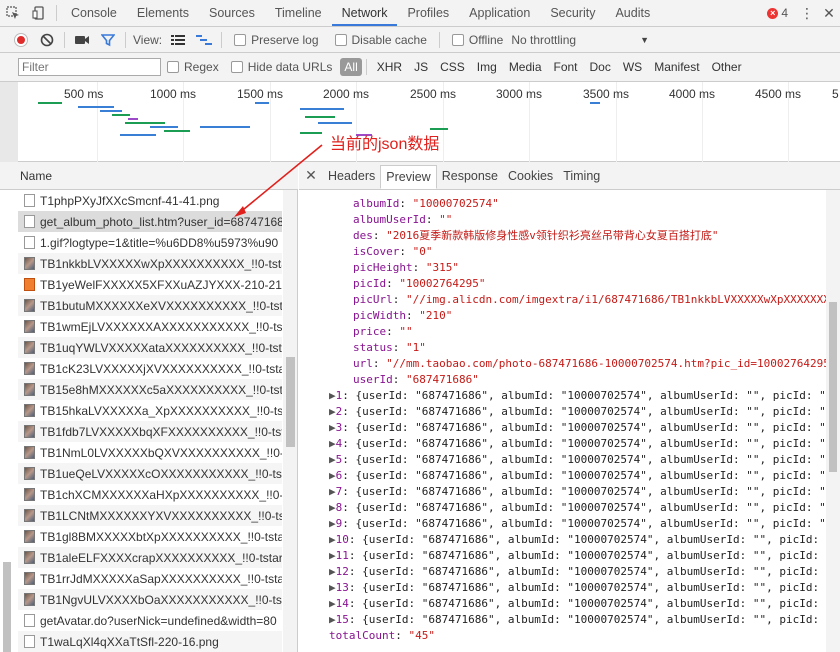  I want to click on type-filter-js: JS, so click(421, 67).